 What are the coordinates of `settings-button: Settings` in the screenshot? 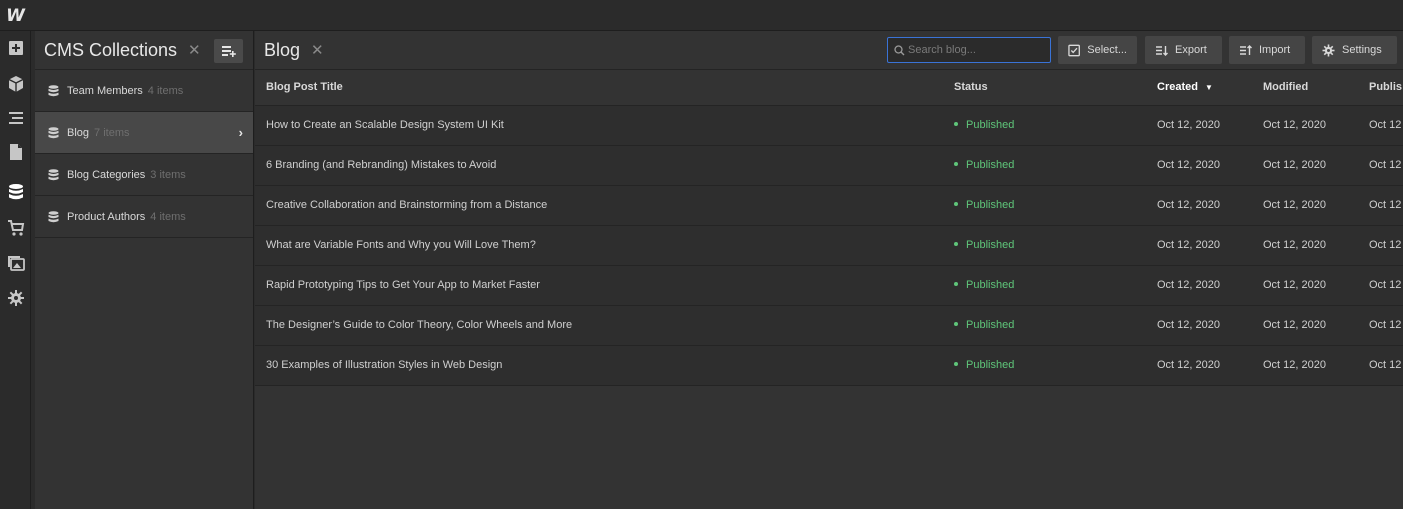 It's located at (1354, 50).